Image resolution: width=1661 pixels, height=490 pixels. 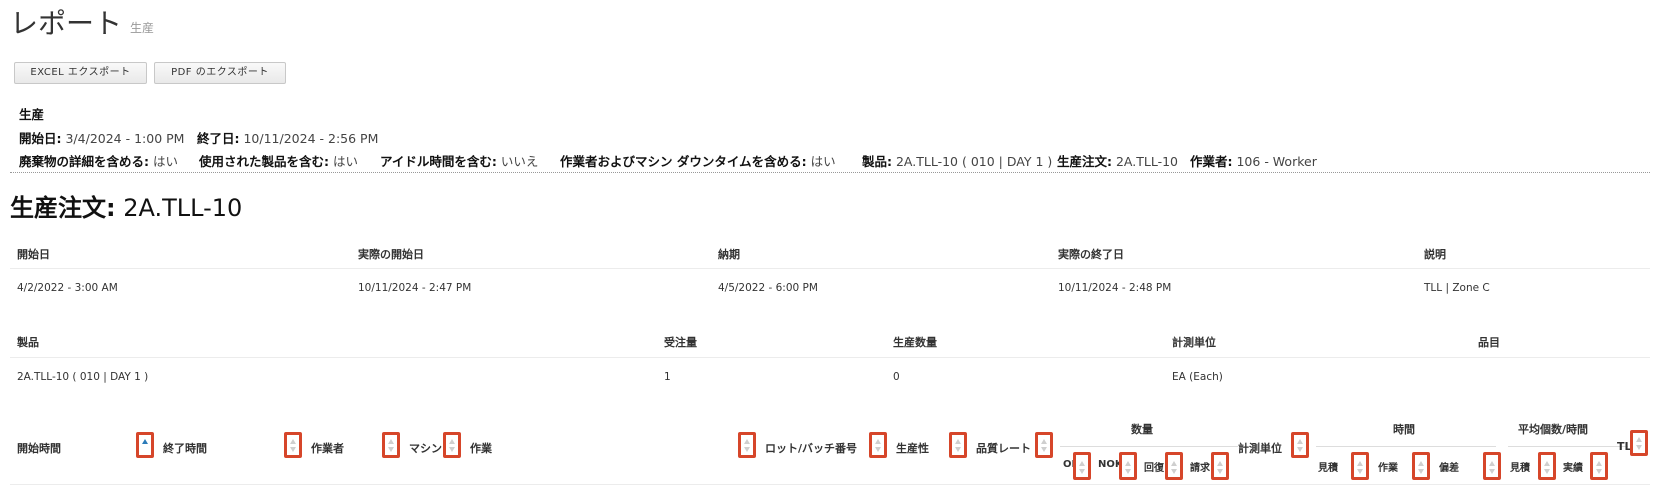 What do you see at coordinates (1568, 446) in the screenshot?
I see `group-avg-line` at bounding box center [1568, 446].